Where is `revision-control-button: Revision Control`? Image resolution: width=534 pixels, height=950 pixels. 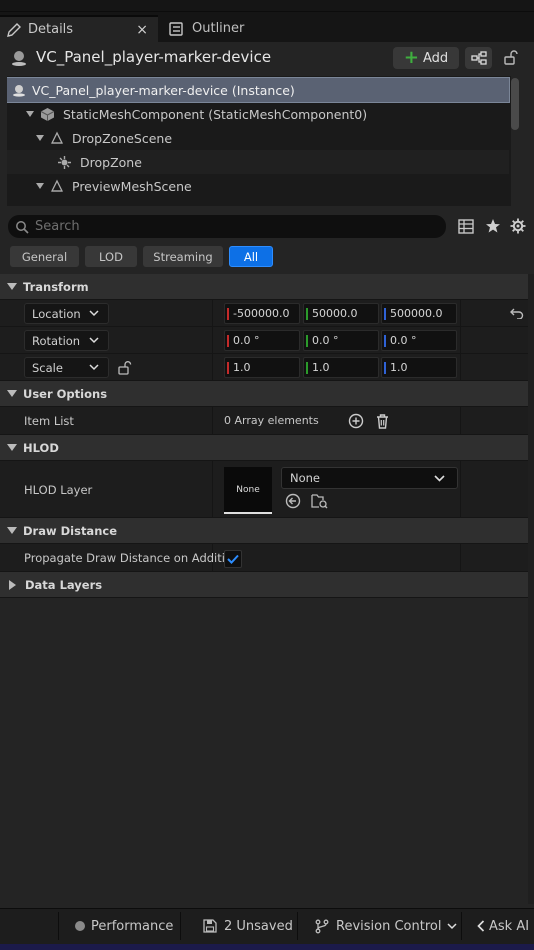
revision-control-button: Revision Control is located at coordinates (386, 926).